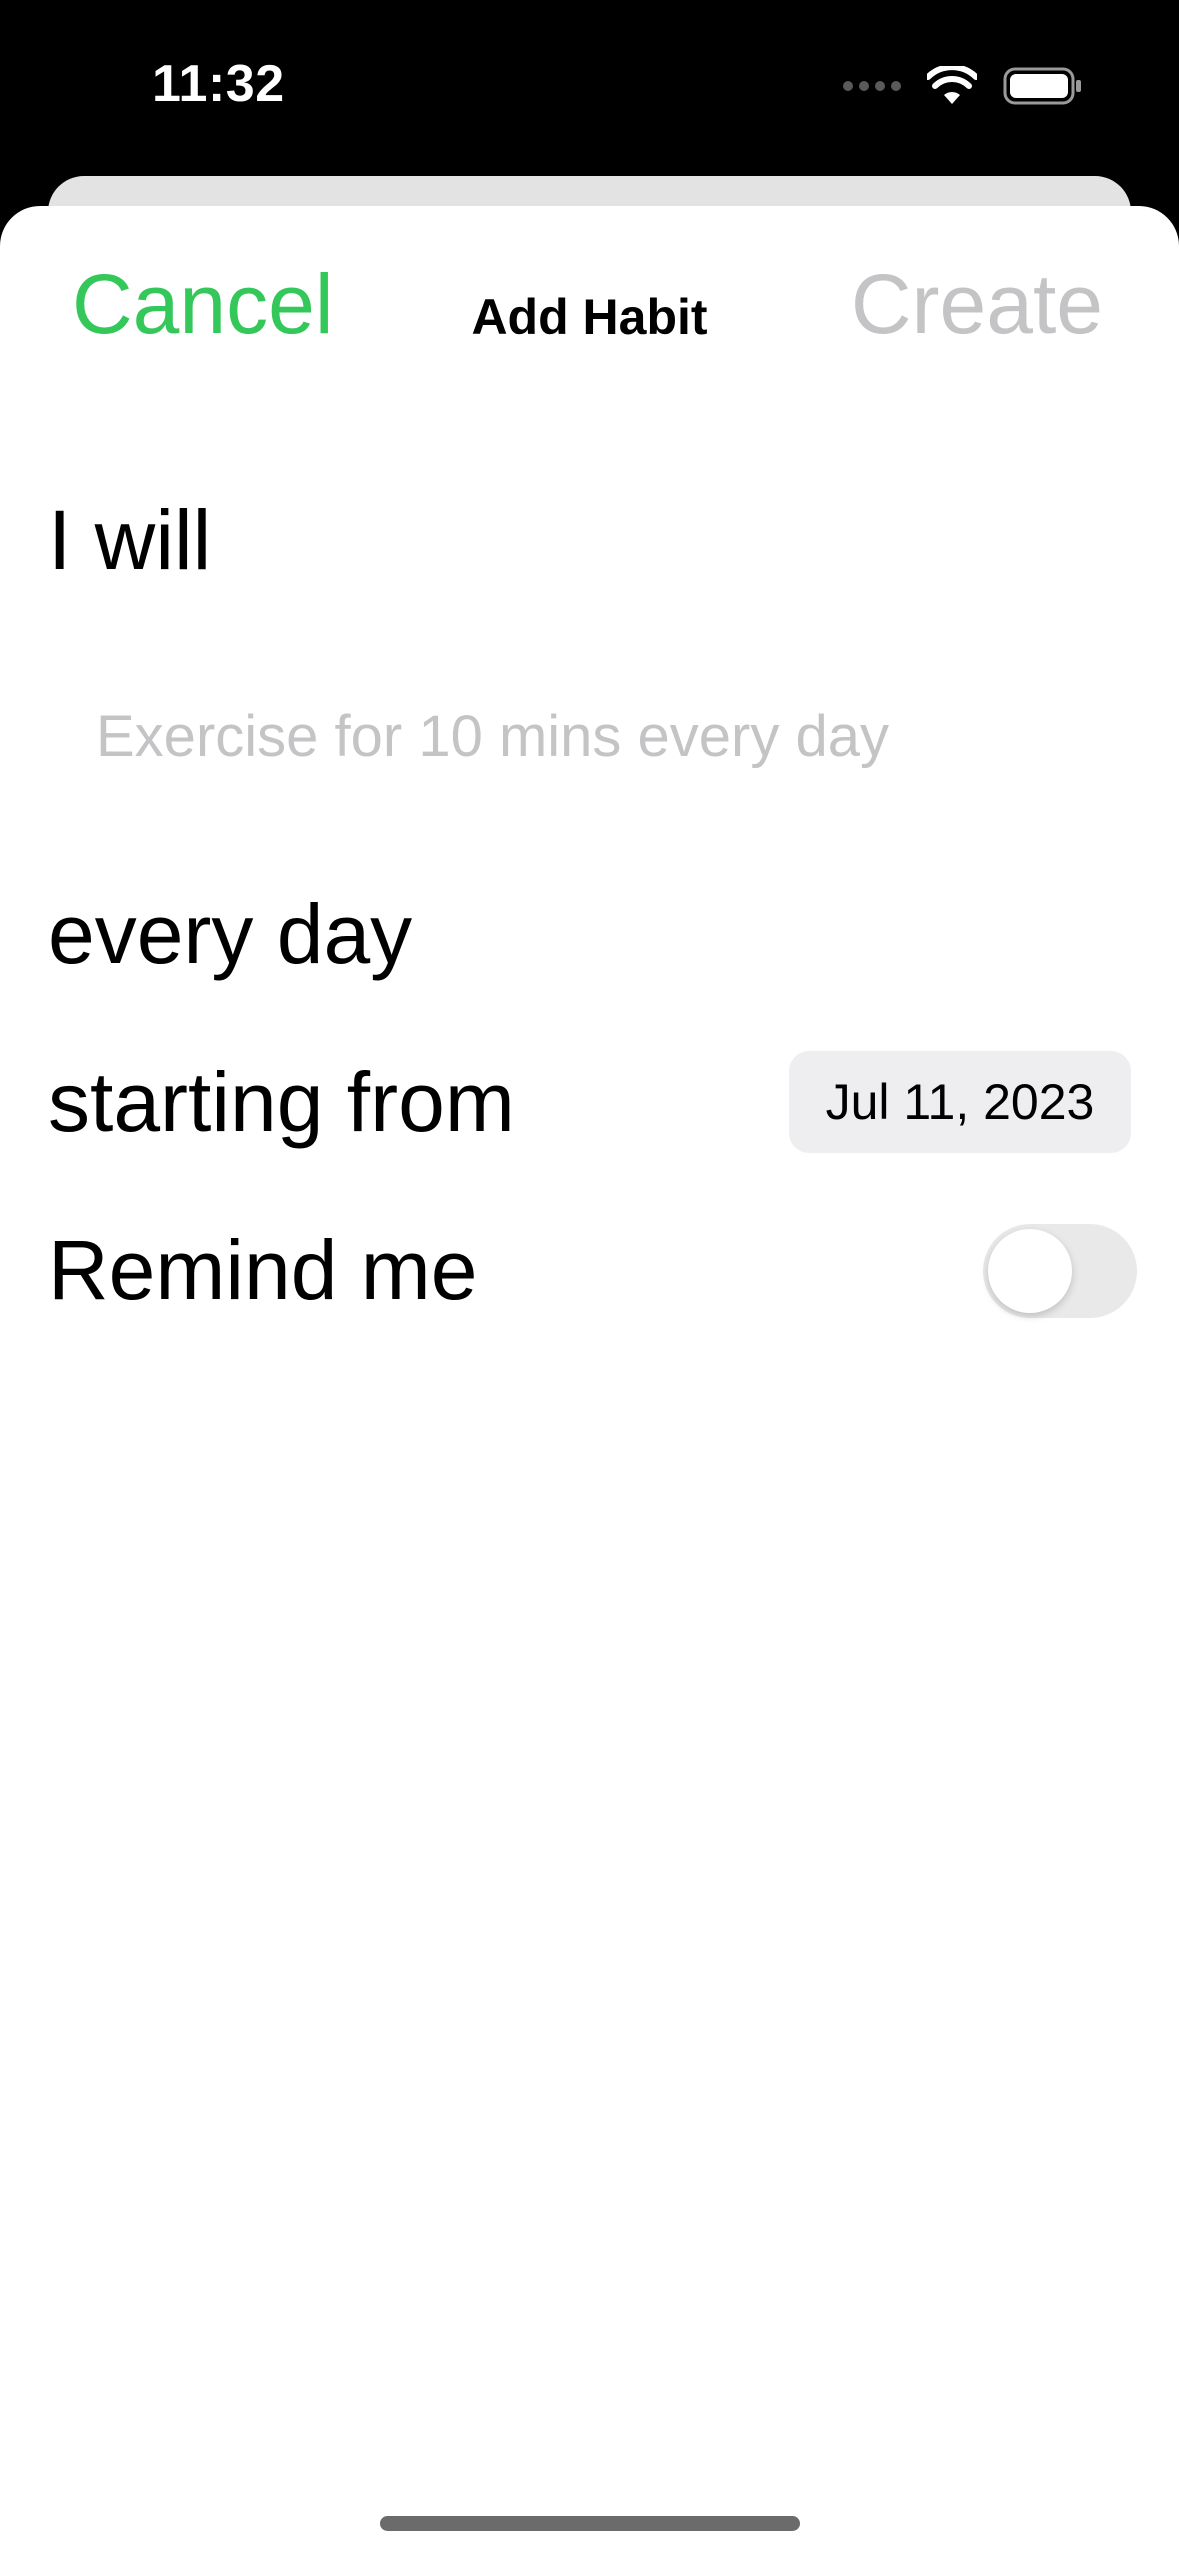 This screenshot has height=2556, width=1179. What do you see at coordinates (1030, 1271) in the screenshot?
I see `toggle-knob` at bounding box center [1030, 1271].